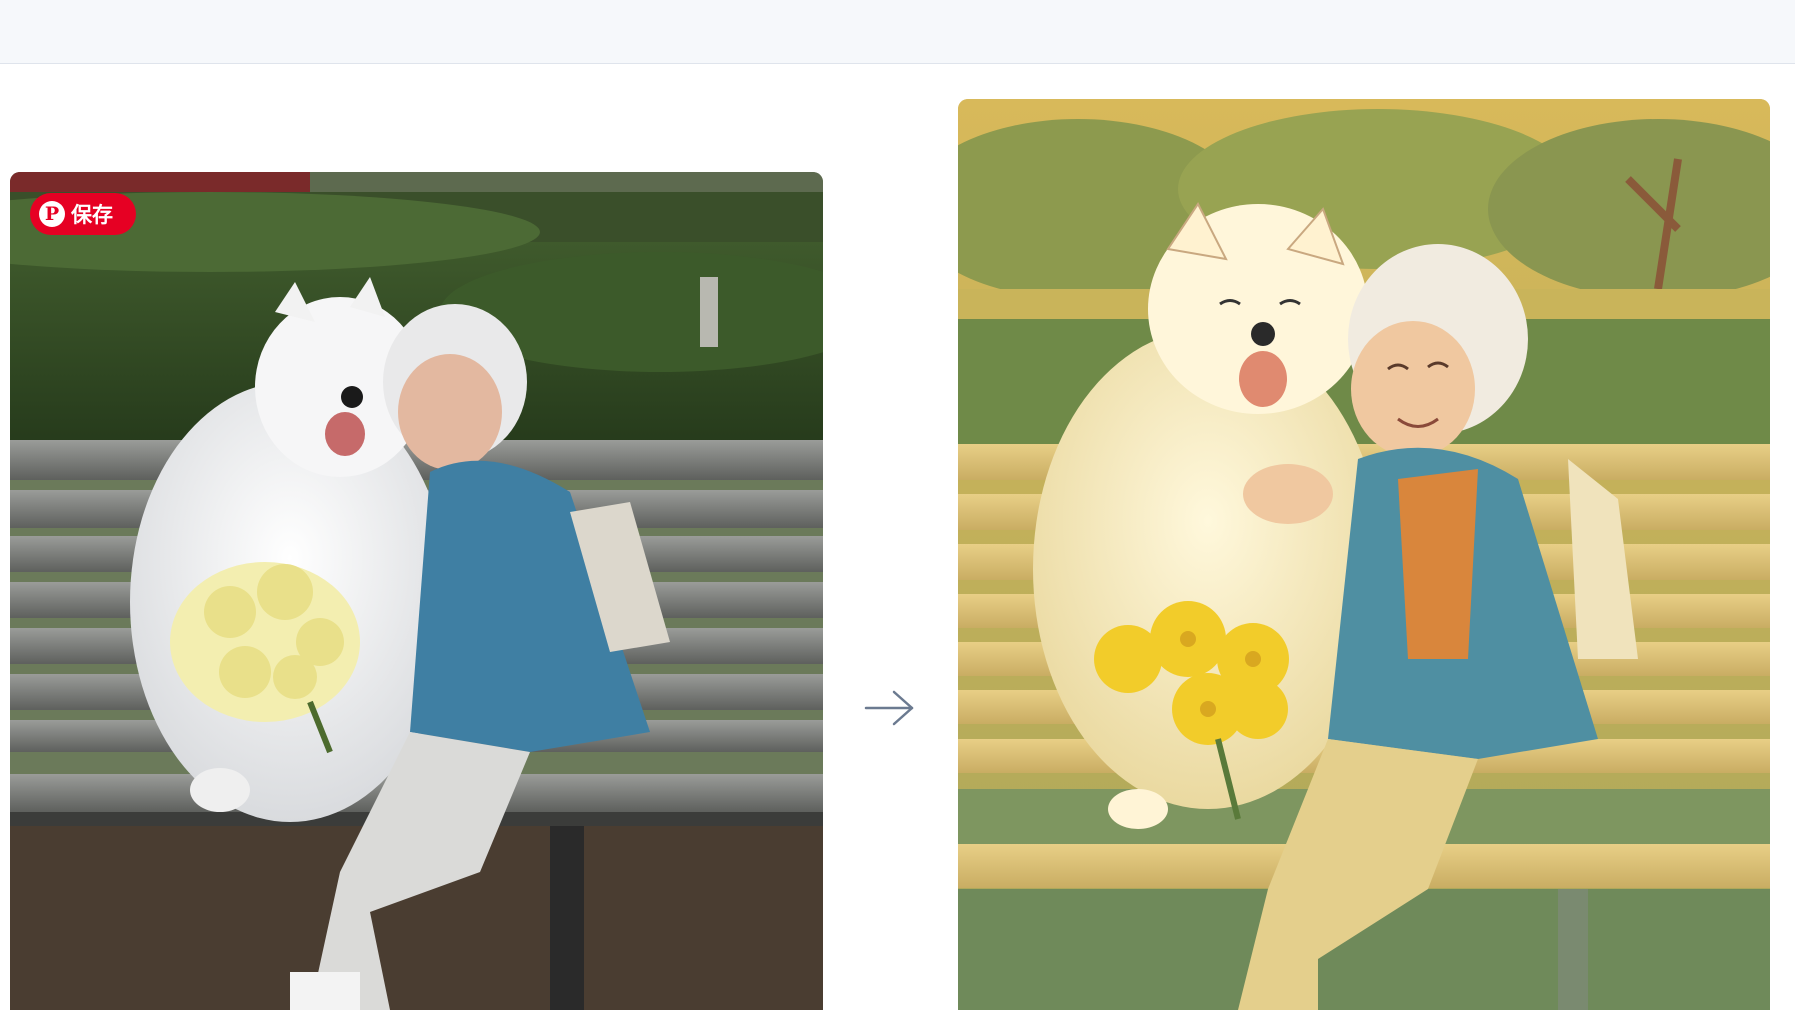  What do you see at coordinates (52, 214) in the screenshot?
I see `pinterest-icon: P` at bounding box center [52, 214].